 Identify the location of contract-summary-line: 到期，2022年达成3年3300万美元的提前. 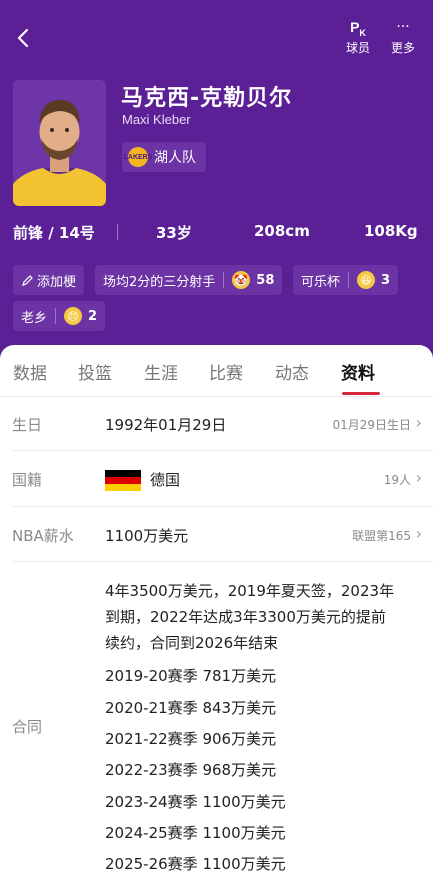
(245, 617).